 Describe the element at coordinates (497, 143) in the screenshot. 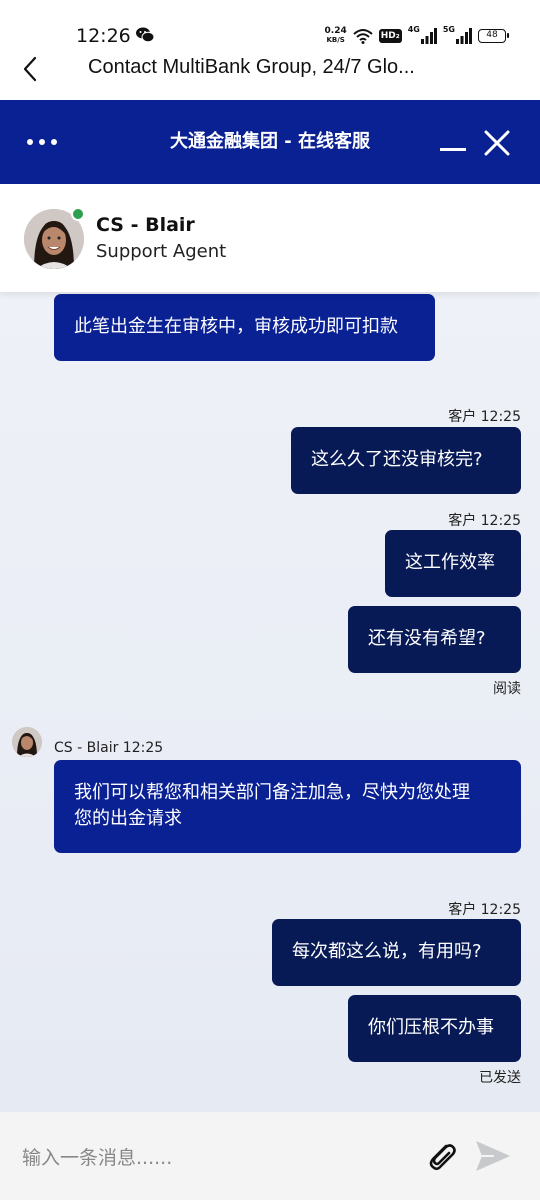

I see `close-icon` at that location.